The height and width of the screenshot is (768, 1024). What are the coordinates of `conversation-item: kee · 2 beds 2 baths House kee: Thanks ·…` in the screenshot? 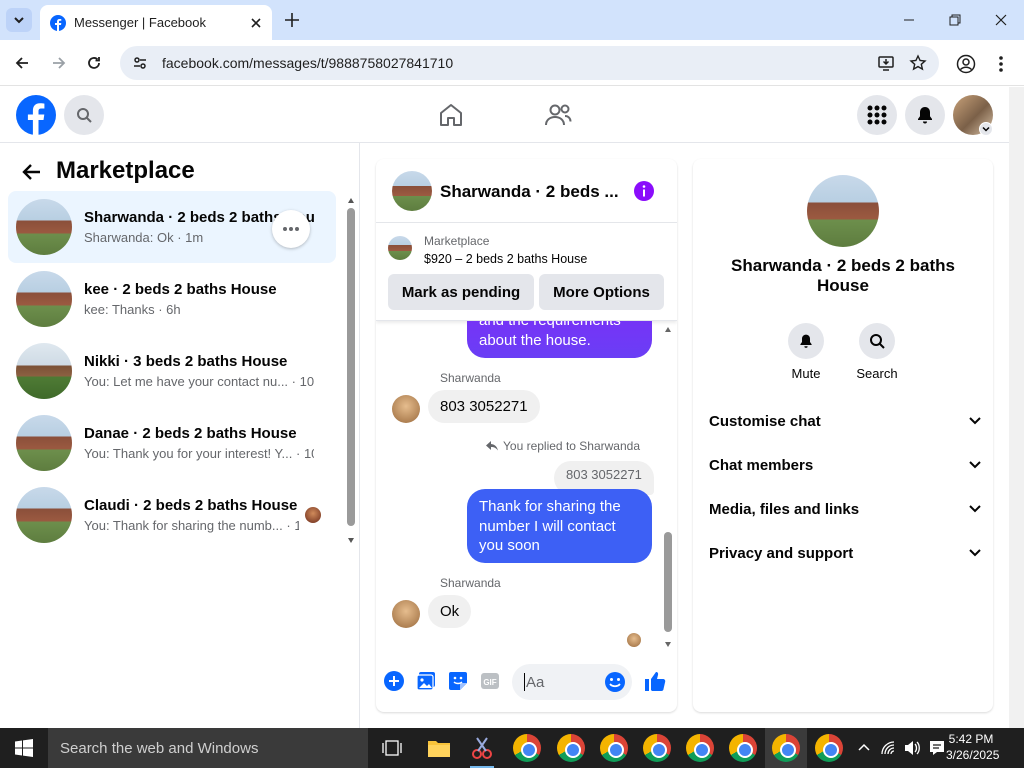 It's located at (172, 299).